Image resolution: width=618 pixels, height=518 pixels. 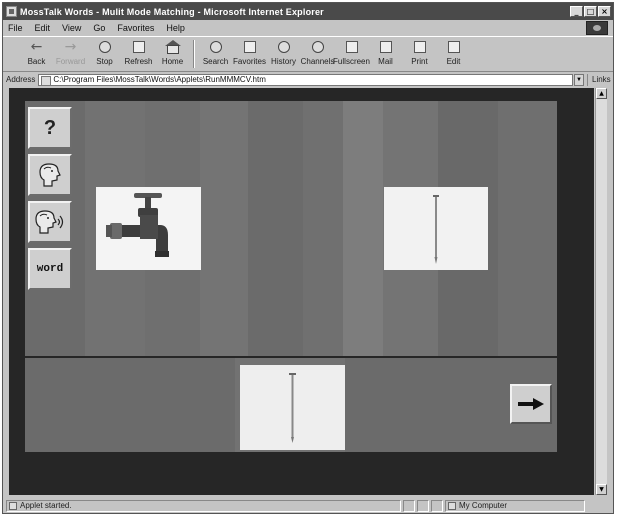 What do you see at coordinates (46, 505) in the screenshot?
I see `status-text: Applet started.` at bounding box center [46, 505].